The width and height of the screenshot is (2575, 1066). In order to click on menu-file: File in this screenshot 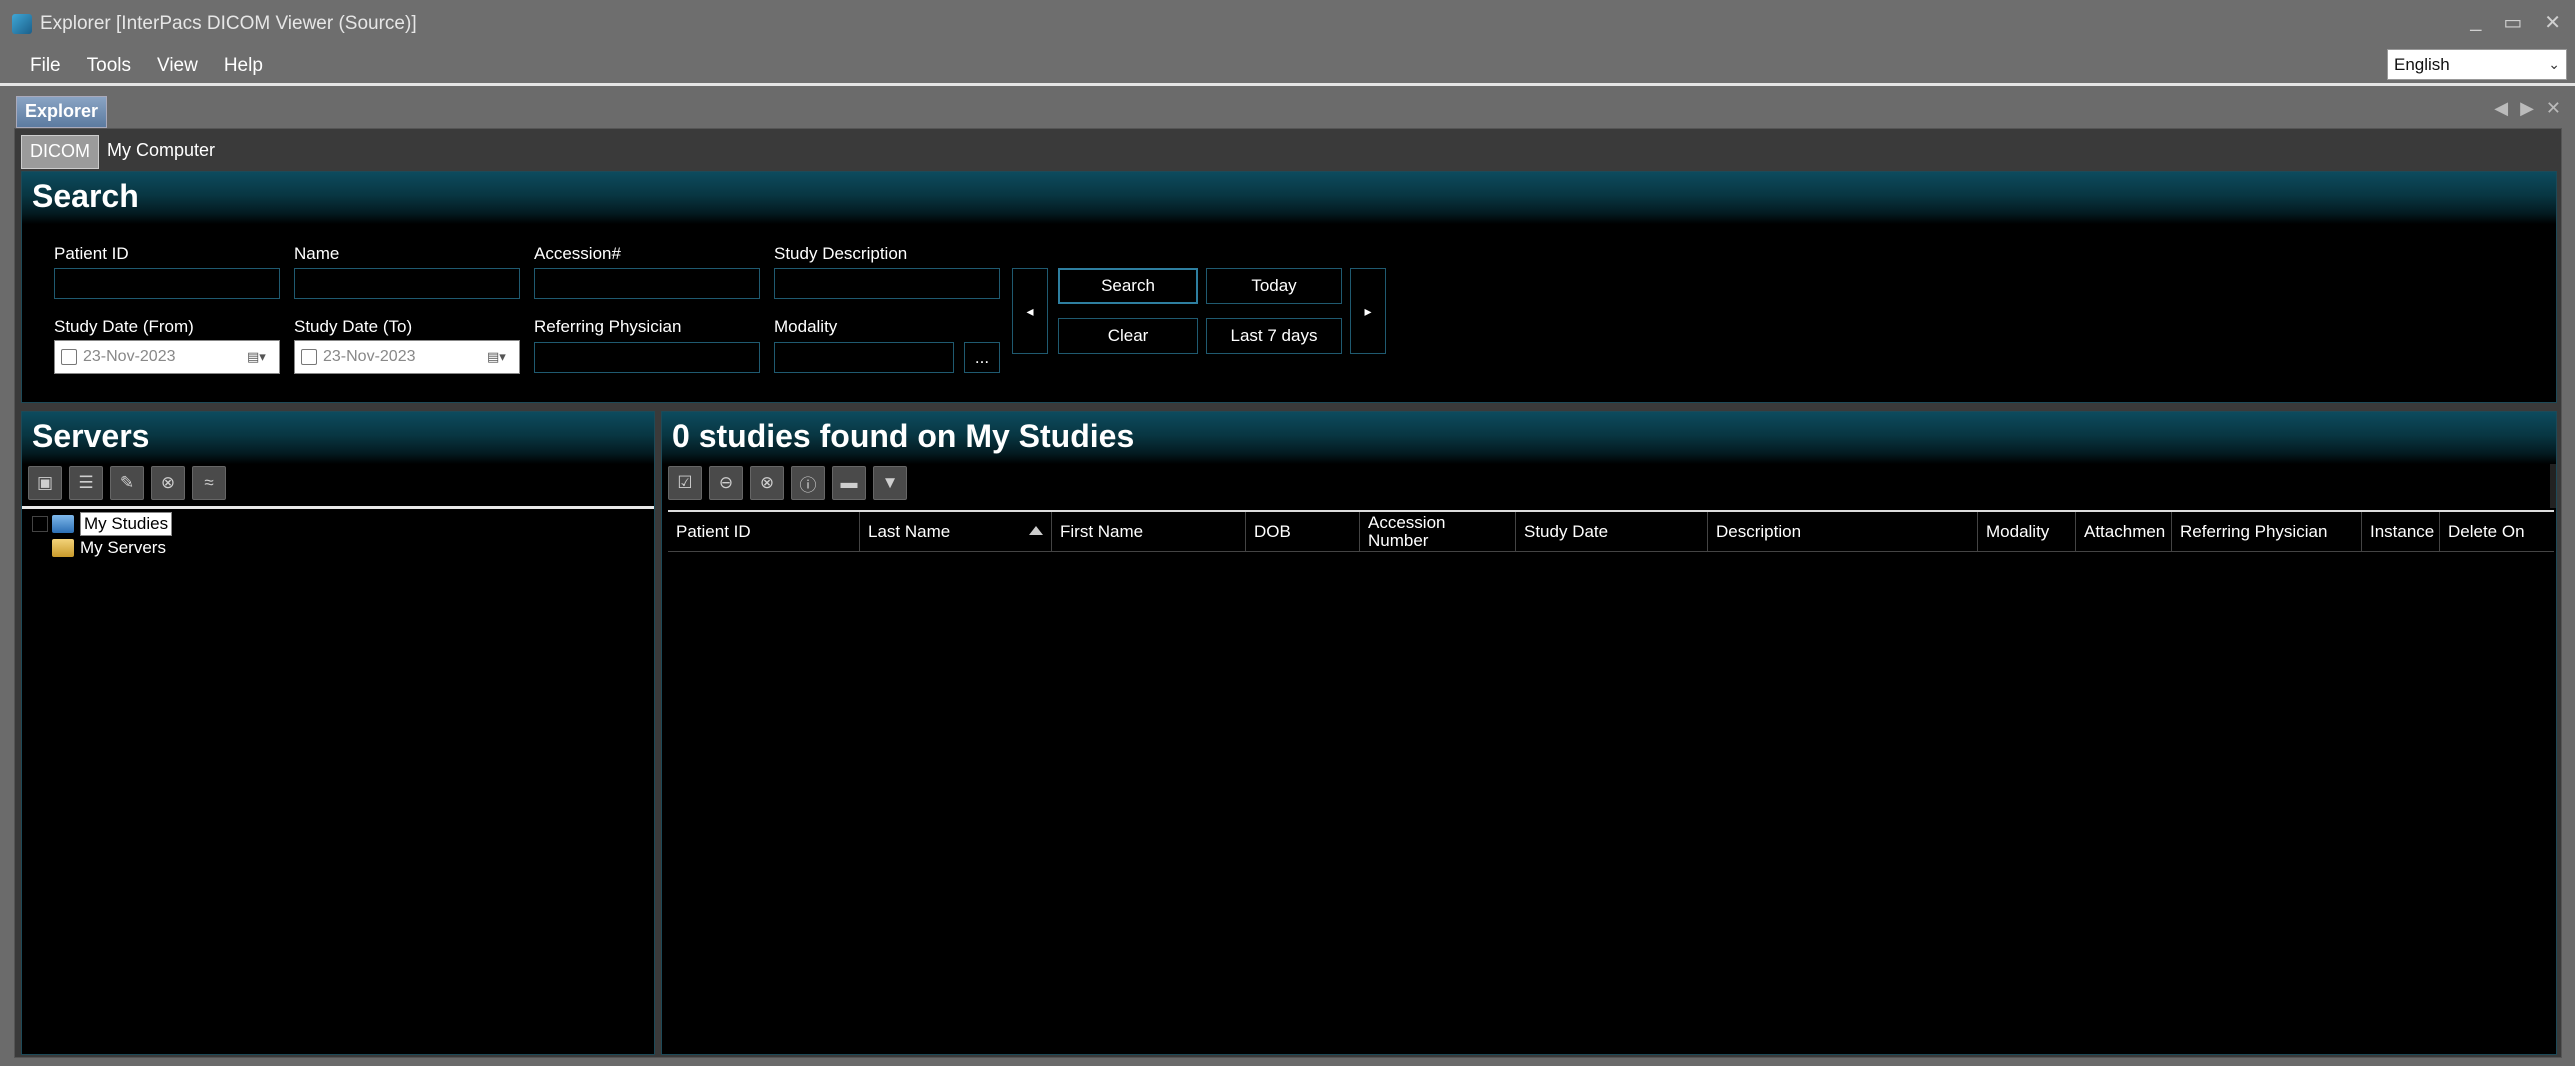, I will do `click(45, 66)`.